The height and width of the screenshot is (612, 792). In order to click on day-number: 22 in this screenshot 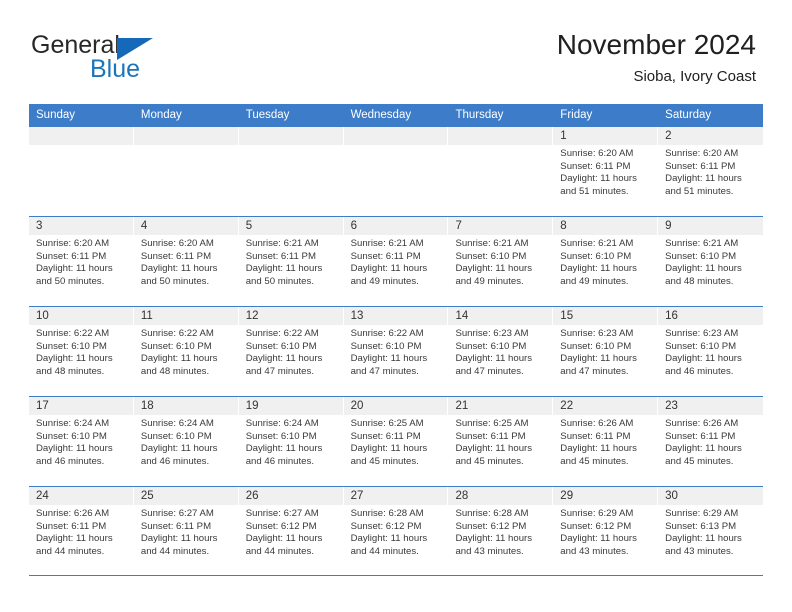, I will do `click(567, 406)`.